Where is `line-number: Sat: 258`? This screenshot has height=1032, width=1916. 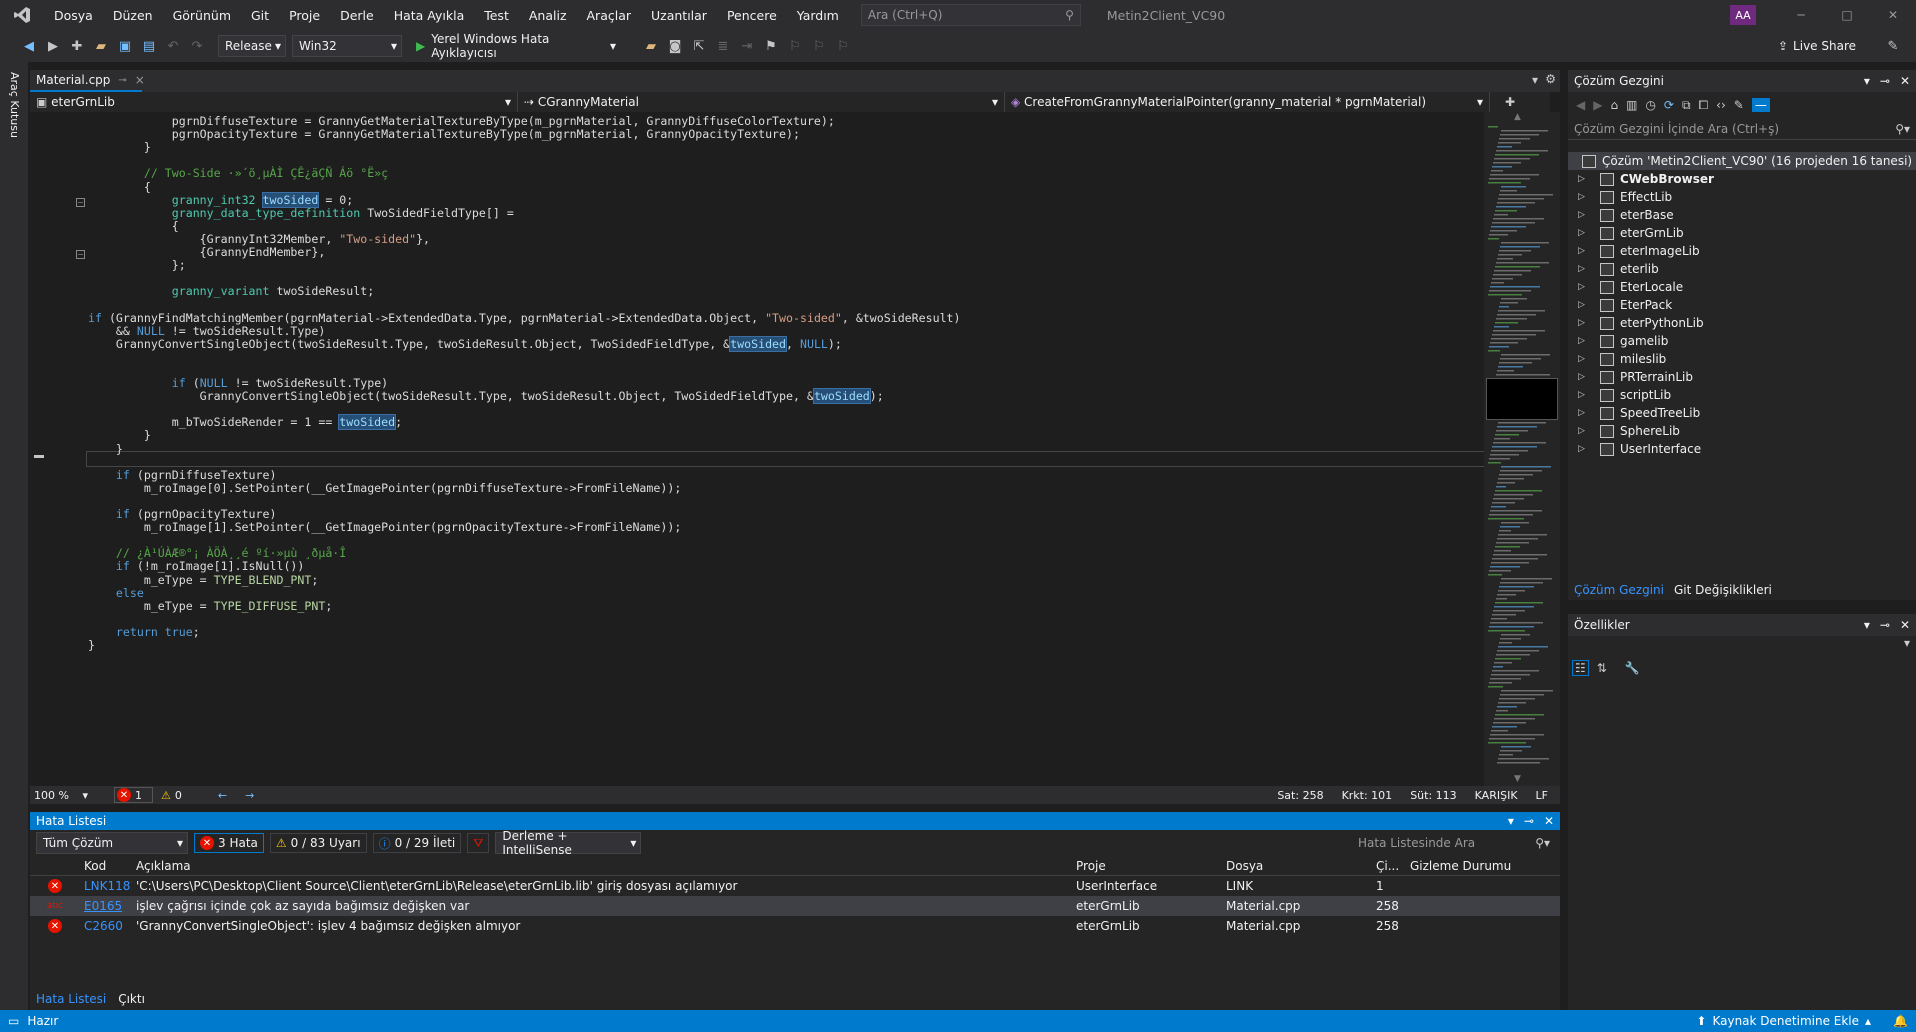
line-number: Sat: 258 is located at coordinates (1300, 795).